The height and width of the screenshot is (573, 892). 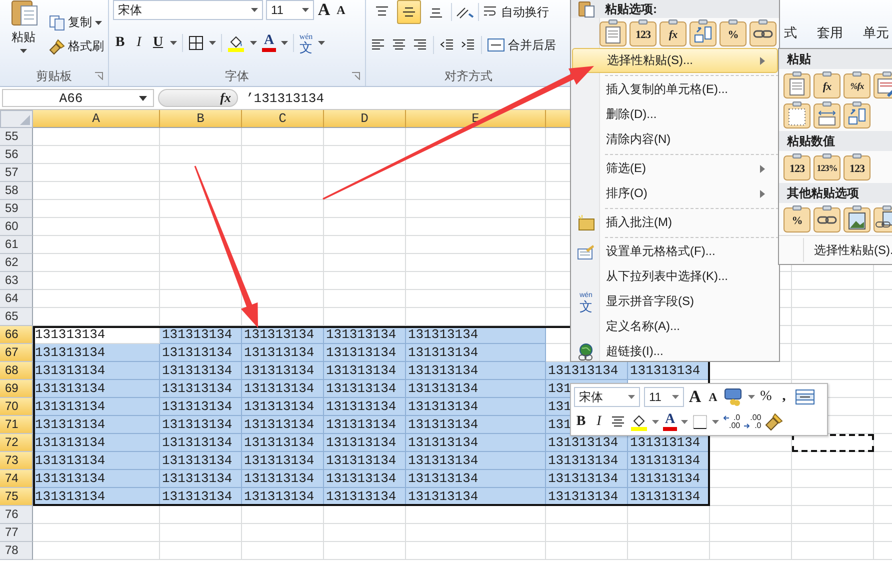 I want to click on dialog-launcher-icon, so click(x=356, y=76).